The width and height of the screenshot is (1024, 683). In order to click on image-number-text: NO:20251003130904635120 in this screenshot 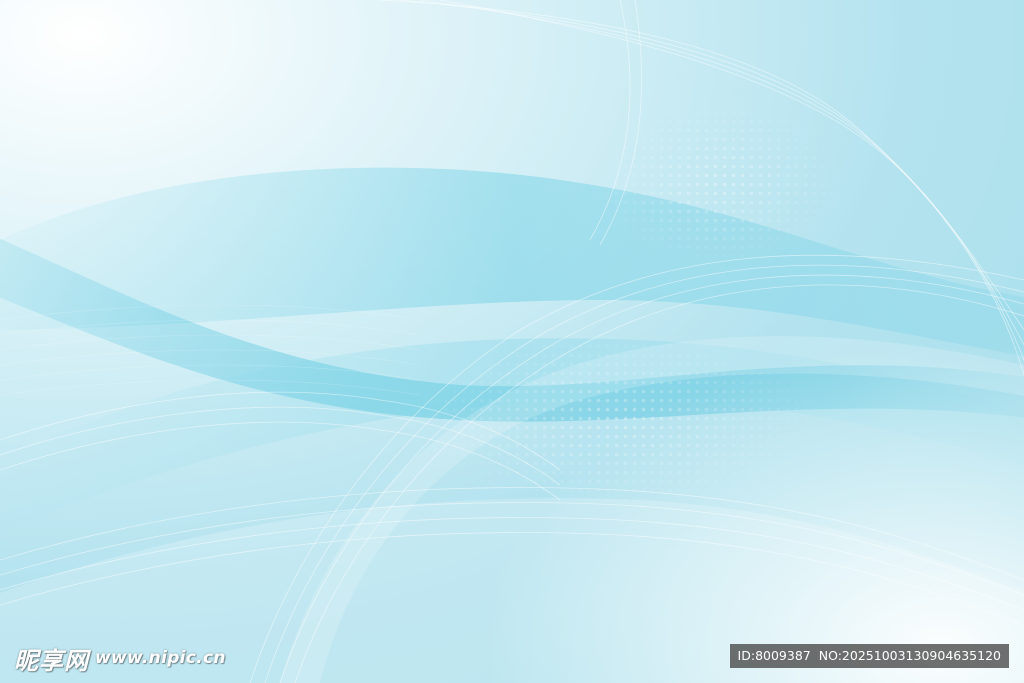, I will do `click(909, 655)`.